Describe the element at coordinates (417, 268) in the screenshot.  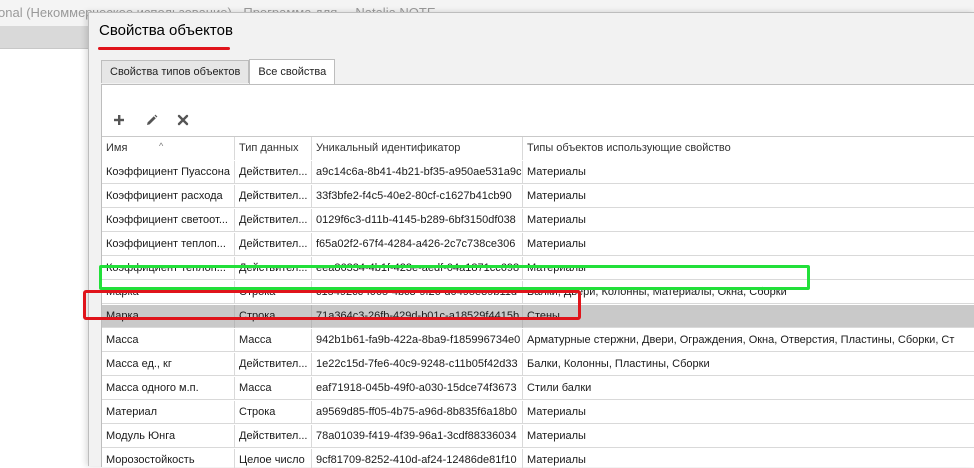
I see `cell-unique-id: eea86334-4b1f-423e-aedf-04a1871cc698` at that location.